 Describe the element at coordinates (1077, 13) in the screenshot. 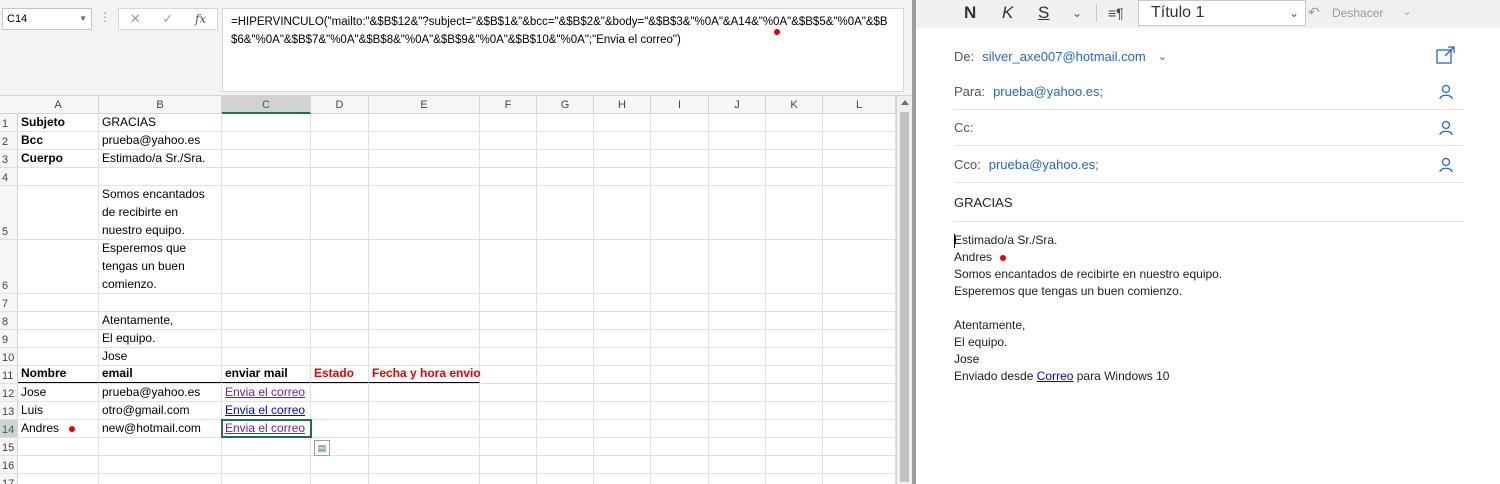

I see `chevron-down-icon: ⌄` at that location.